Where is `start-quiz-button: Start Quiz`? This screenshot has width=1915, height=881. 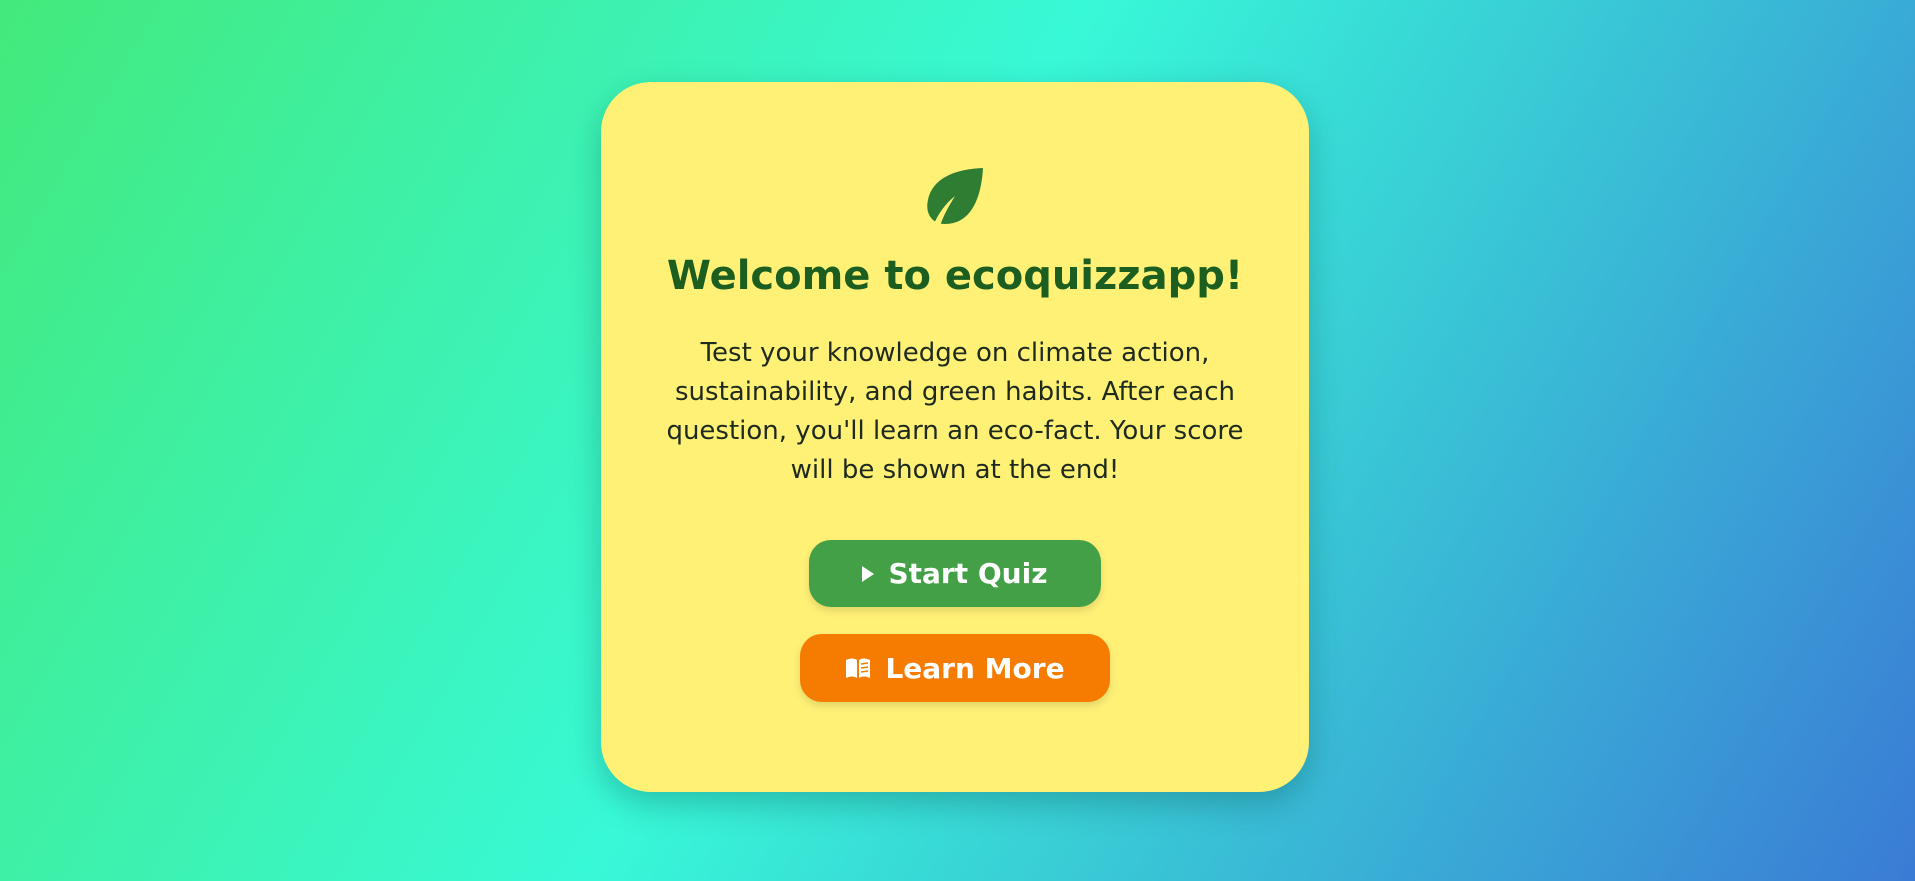
start-quiz-button: Start Quiz is located at coordinates (955, 573).